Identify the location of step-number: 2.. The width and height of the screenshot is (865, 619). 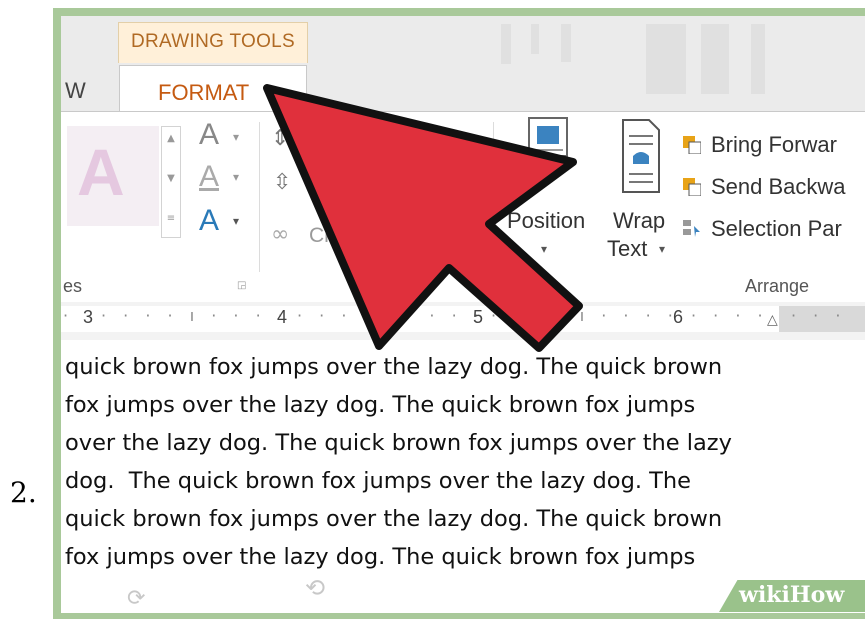
(23, 492).